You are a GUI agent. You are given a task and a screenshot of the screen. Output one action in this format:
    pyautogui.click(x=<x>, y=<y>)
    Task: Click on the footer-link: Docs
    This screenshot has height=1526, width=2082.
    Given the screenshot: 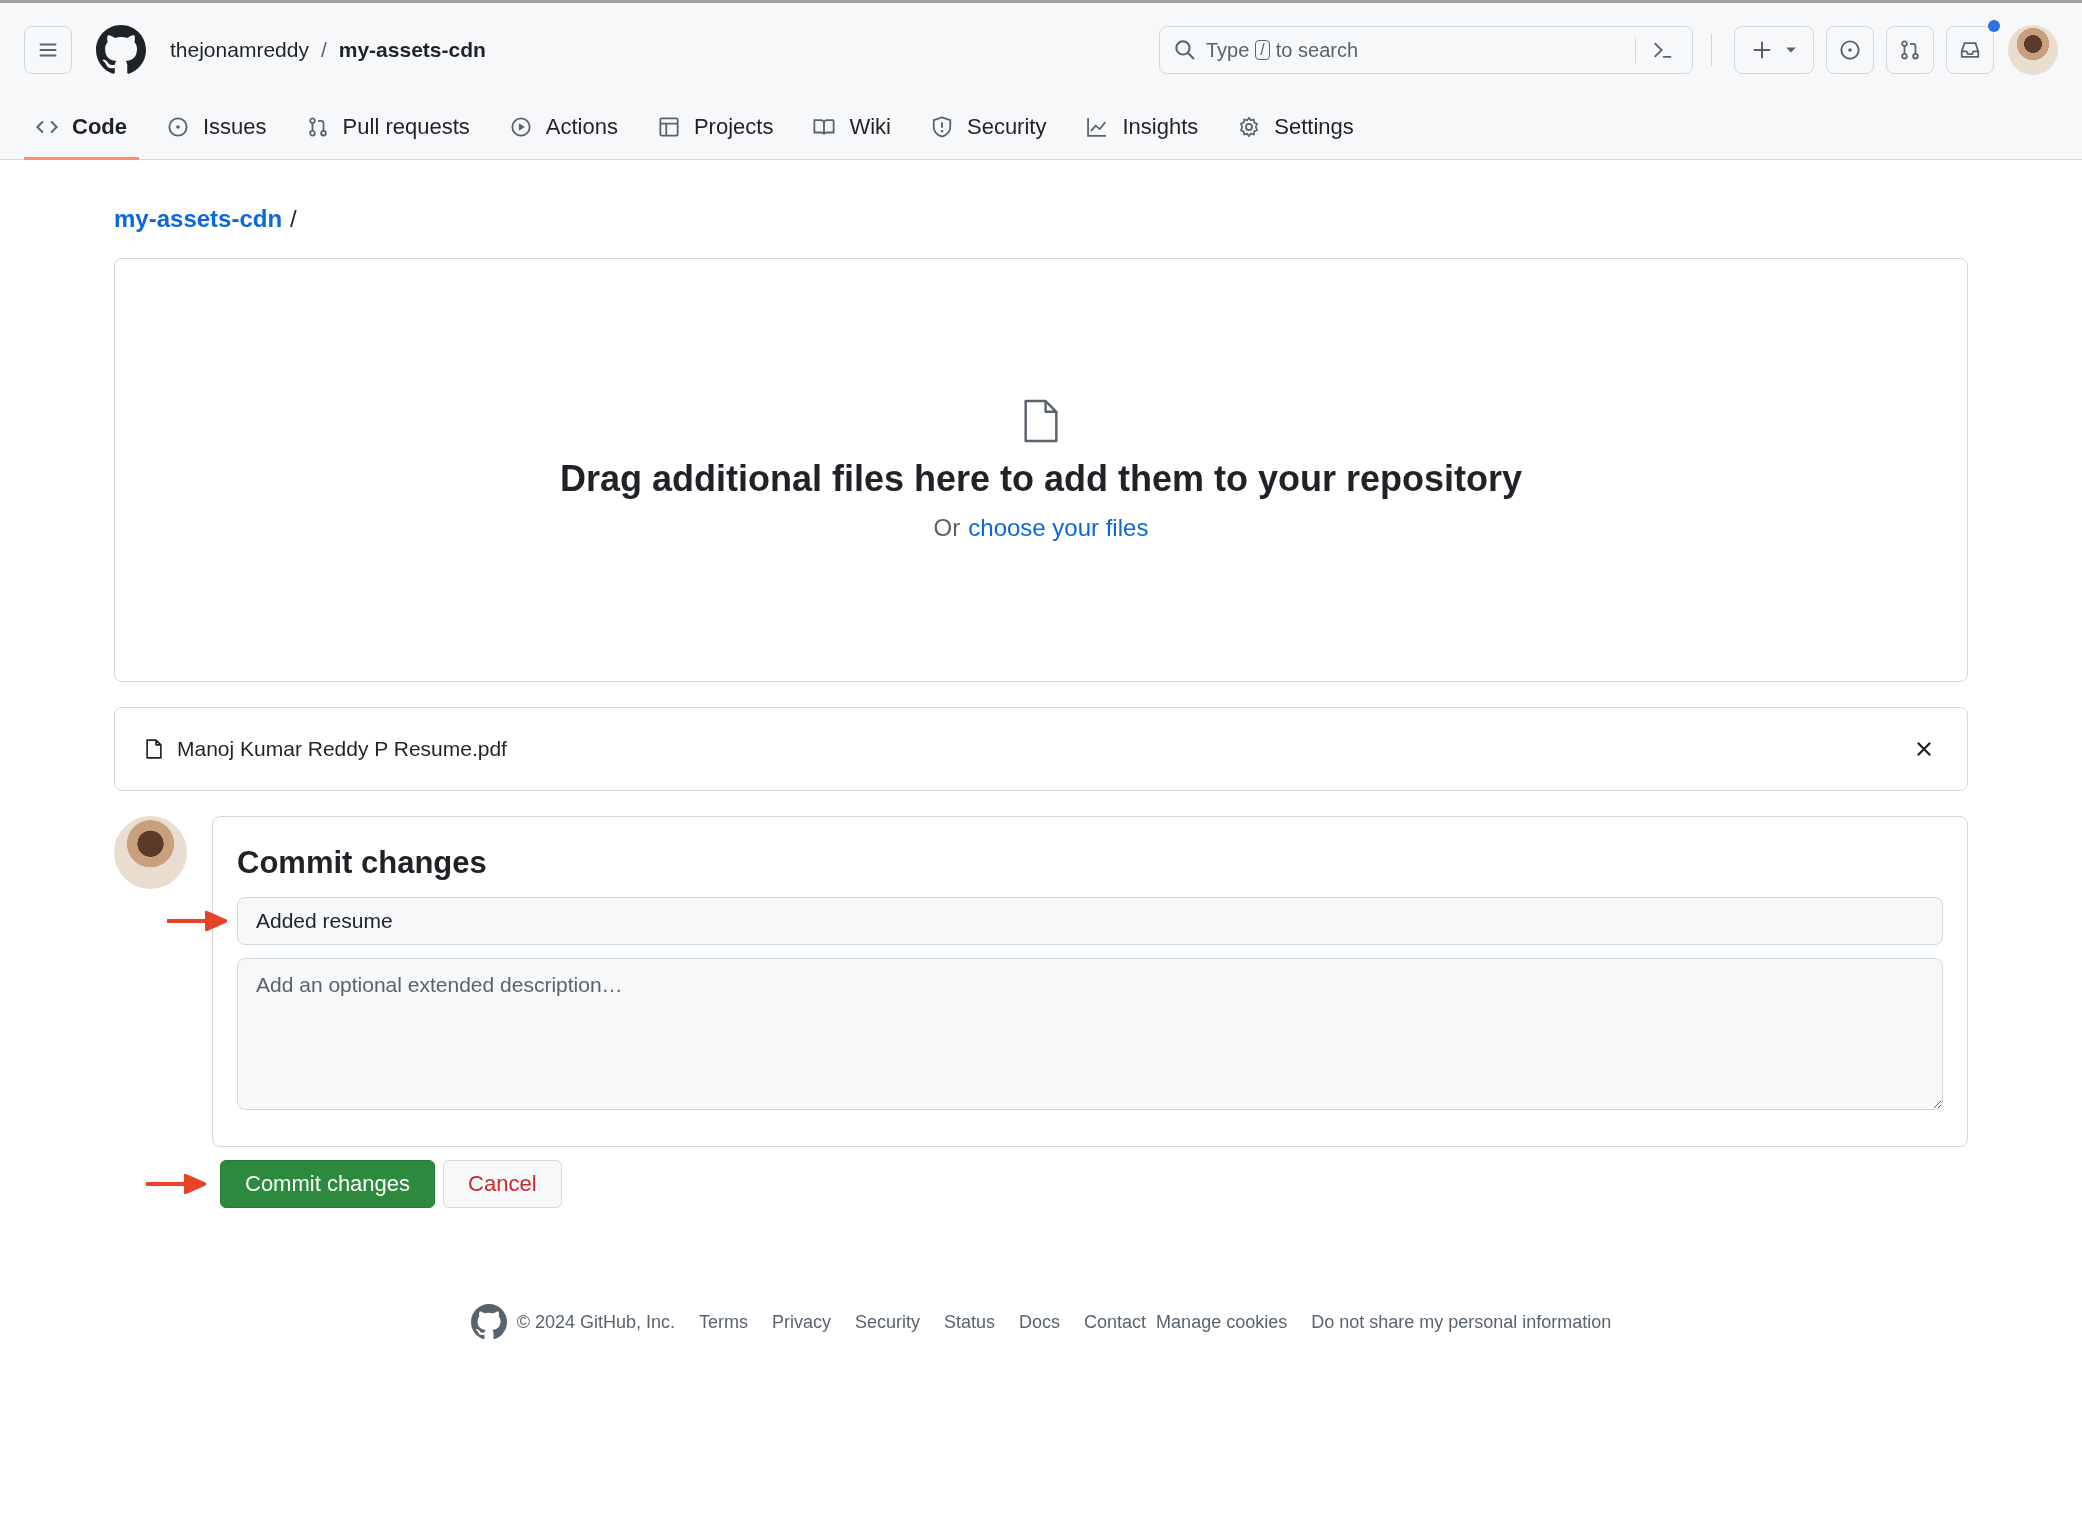 What is the action you would take?
    pyautogui.click(x=1040, y=1322)
    